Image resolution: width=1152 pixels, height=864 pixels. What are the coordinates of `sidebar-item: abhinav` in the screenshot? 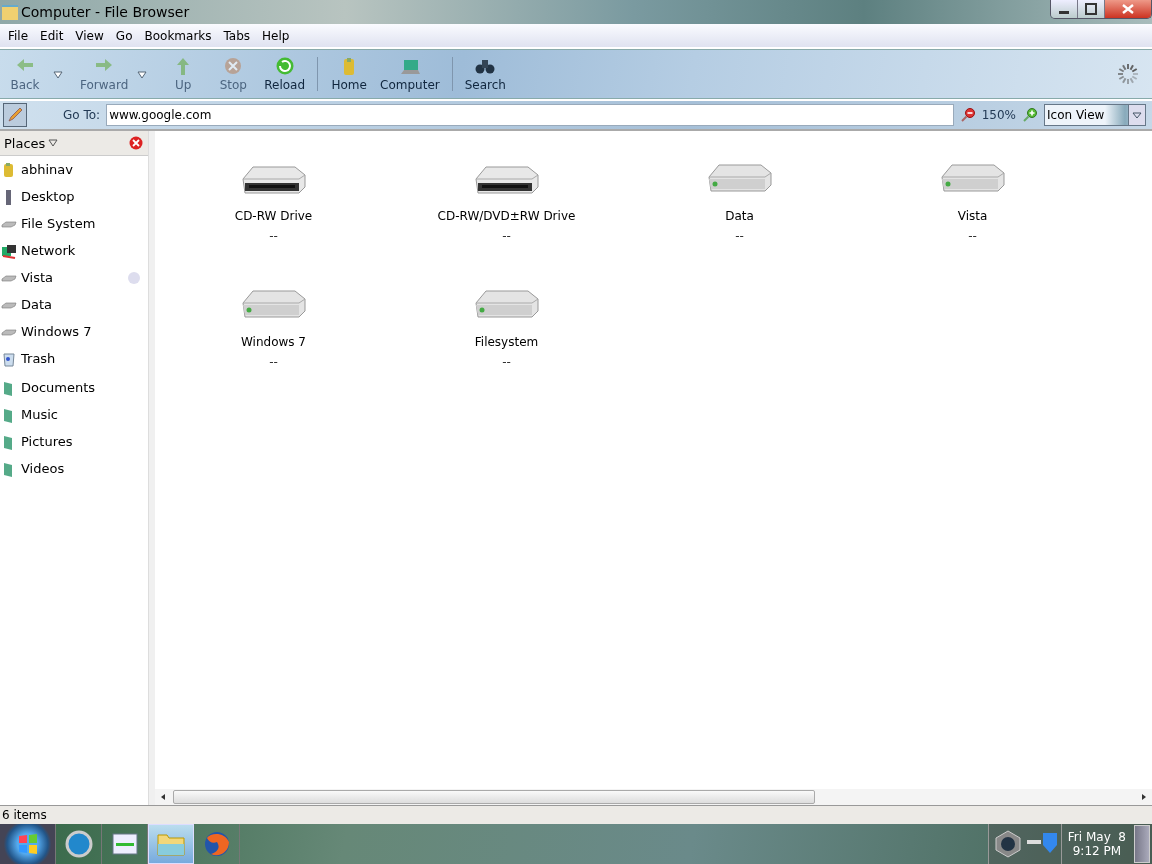 It's located at (74, 169).